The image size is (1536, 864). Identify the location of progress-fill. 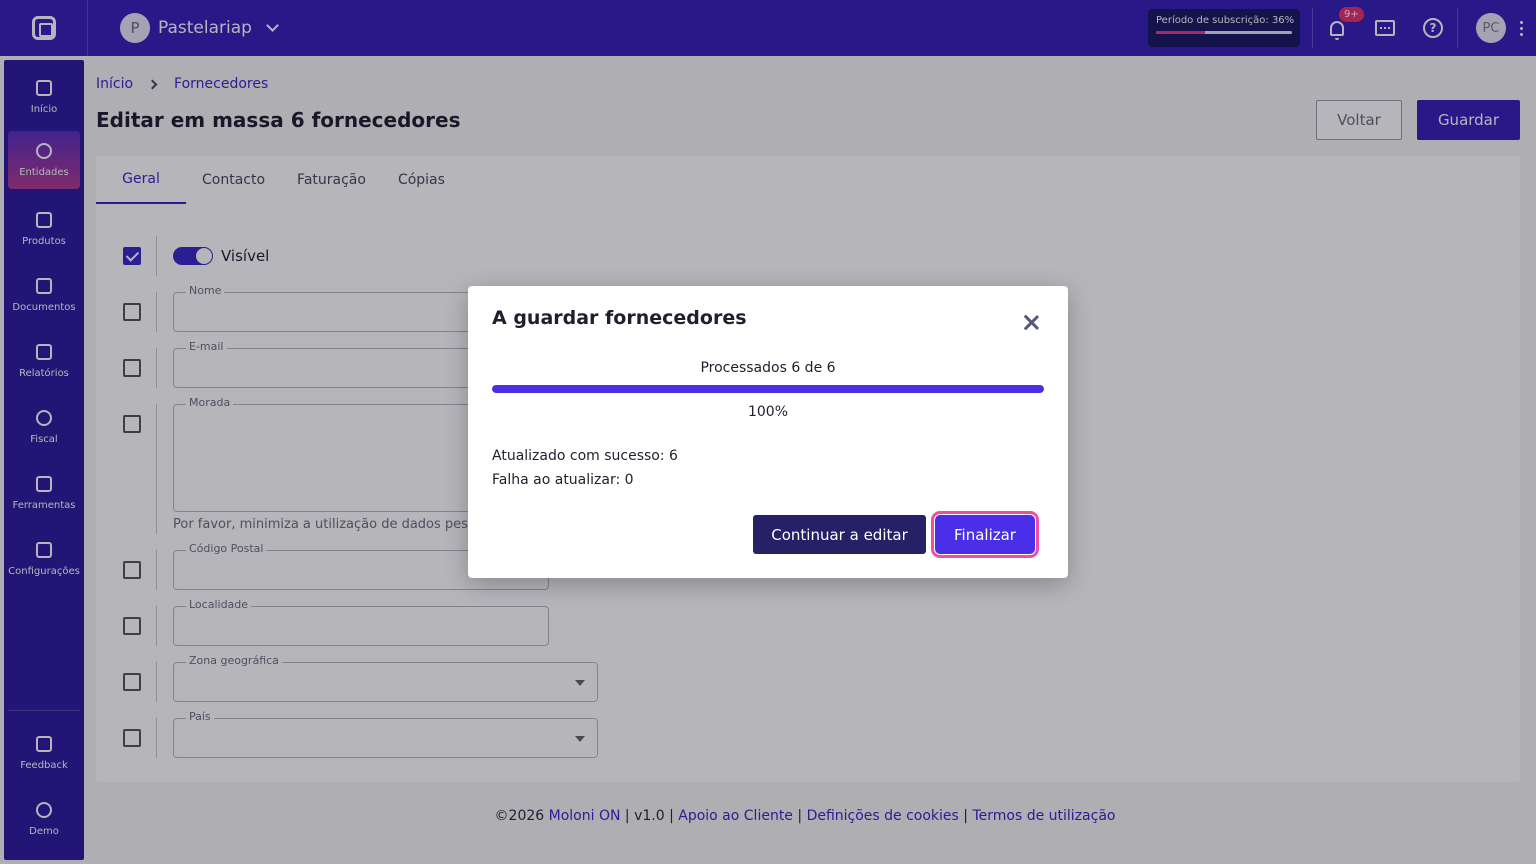
(768, 389).